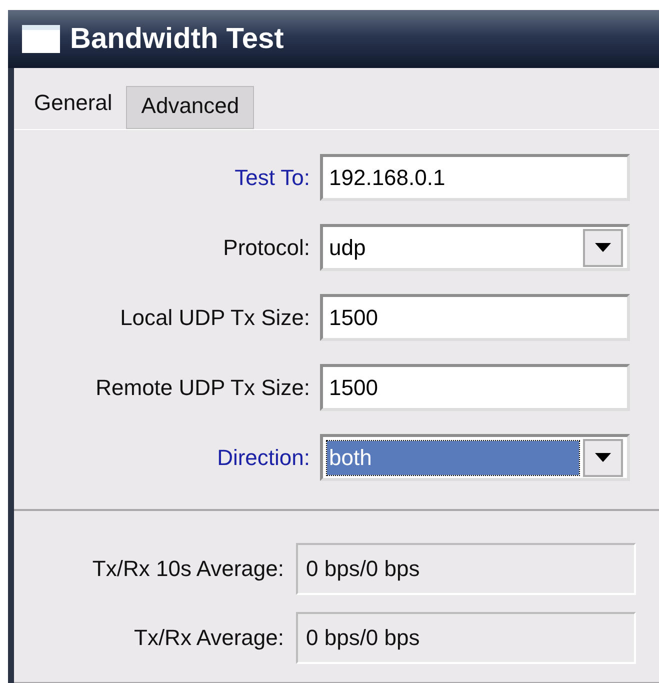  Describe the element at coordinates (475, 247) in the screenshot. I see `dropdown: udp` at that location.